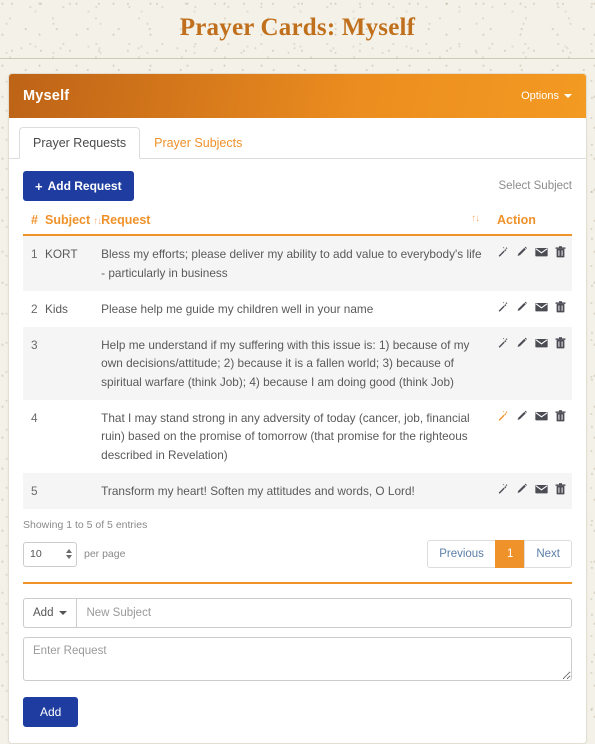 The width and height of the screenshot is (595, 744). What do you see at coordinates (297, 27) in the screenshot?
I see `page-title: Prayer Cards: Myself` at bounding box center [297, 27].